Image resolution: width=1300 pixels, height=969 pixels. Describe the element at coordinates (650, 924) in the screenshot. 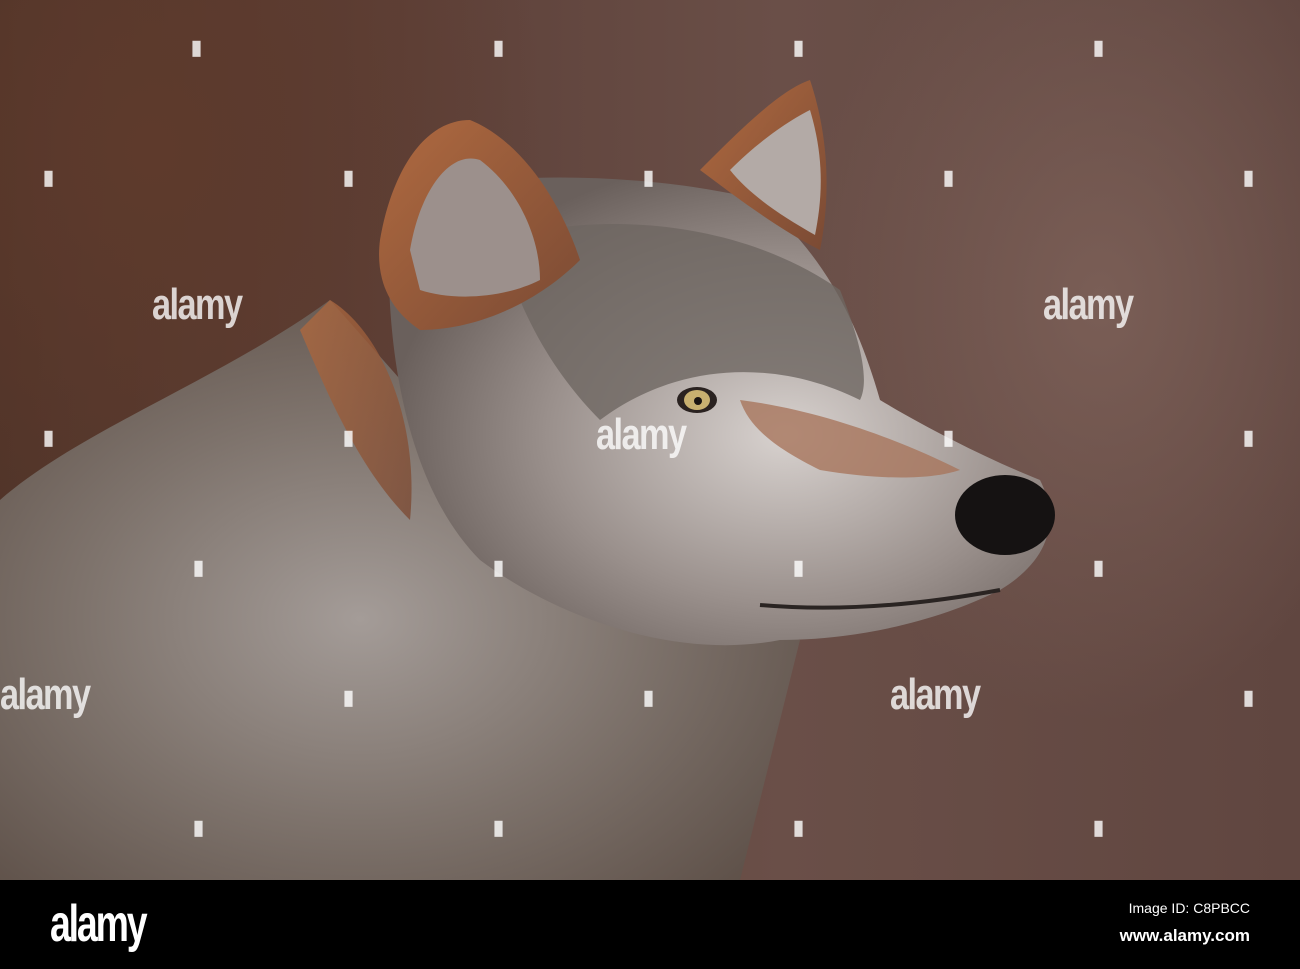

I see `footer-bar: alamy Image ID: C8PBCC www.alamy.com` at that location.